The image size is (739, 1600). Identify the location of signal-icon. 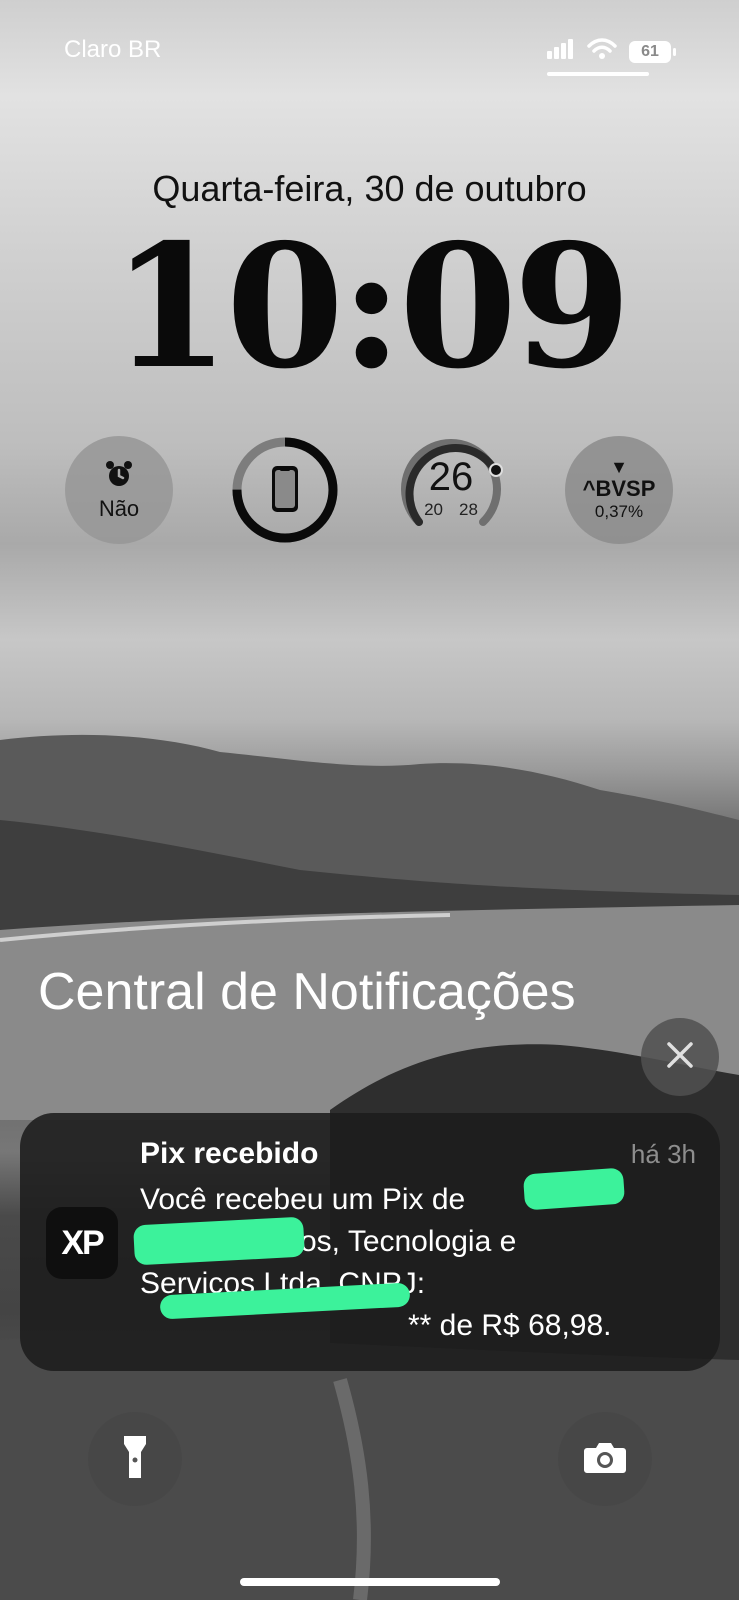
(561, 51).